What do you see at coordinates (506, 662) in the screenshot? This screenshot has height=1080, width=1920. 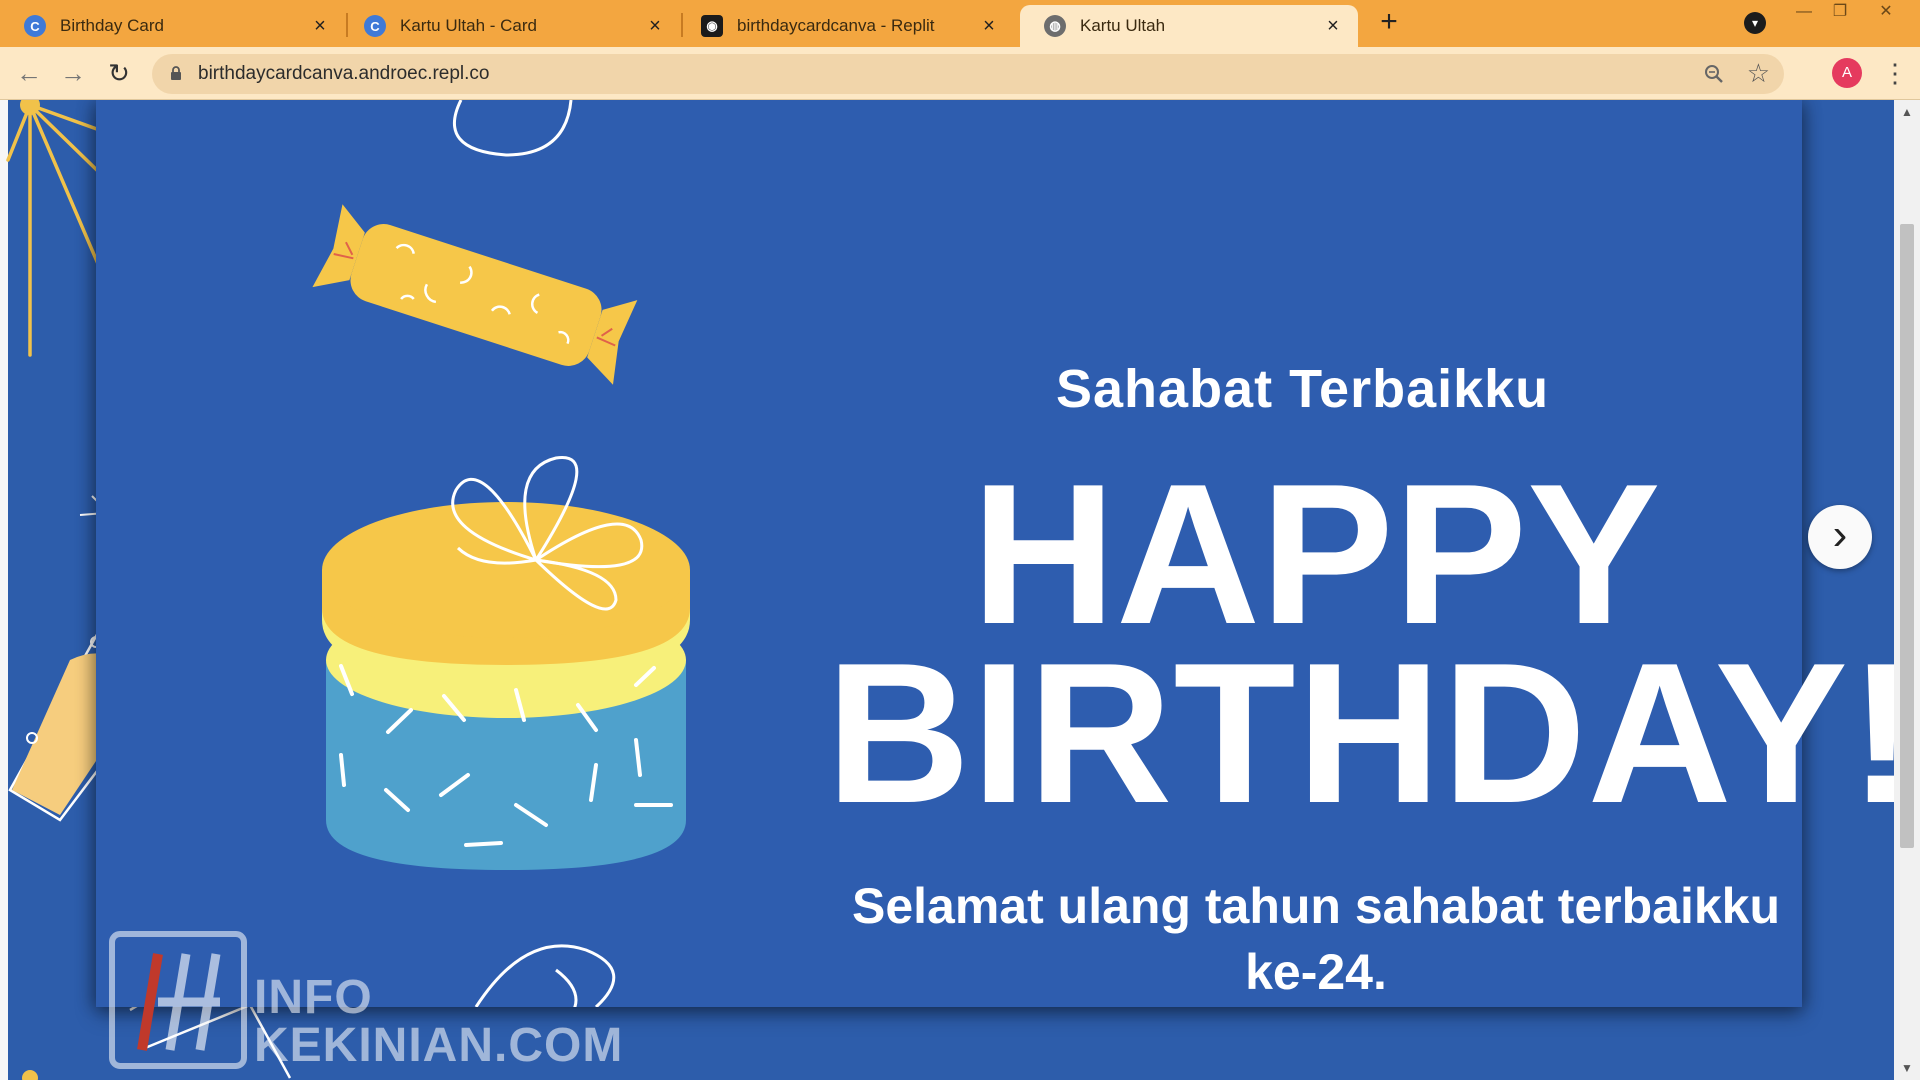 I see `gift-box-icon` at bounding box center [506, 662].